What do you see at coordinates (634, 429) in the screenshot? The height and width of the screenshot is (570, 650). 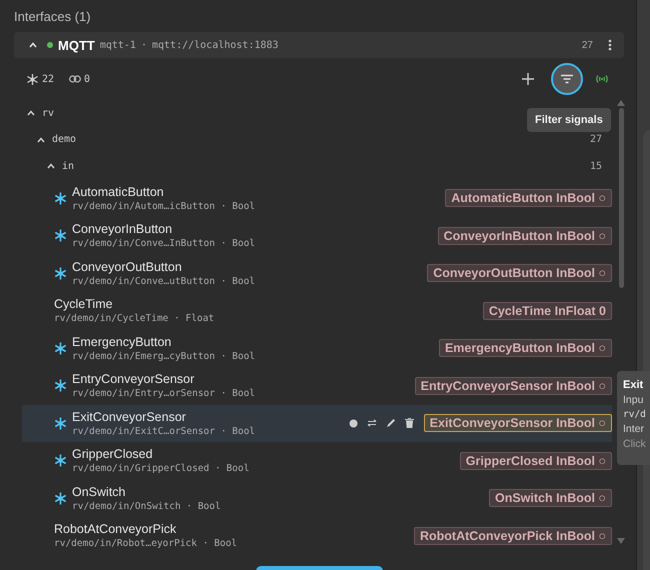 I see `tooltip-line: Inter` at bounding box center [634, 429].